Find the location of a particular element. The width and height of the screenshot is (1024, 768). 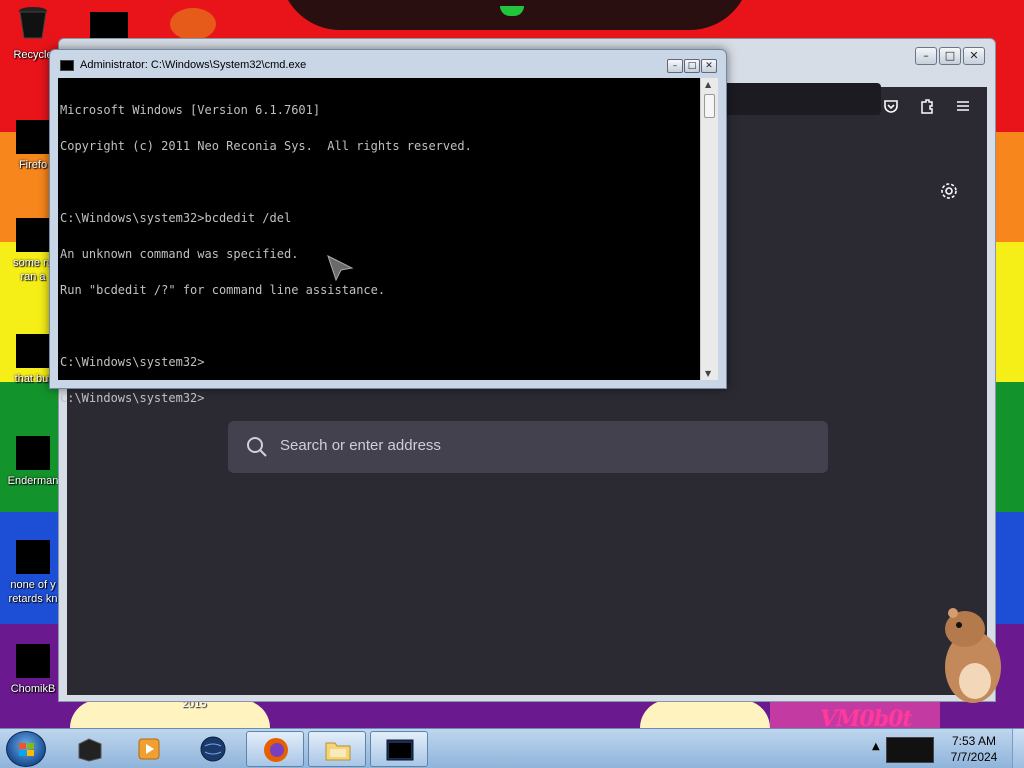

desktop-icon-label: retards kn is located at coordinates (33, 599).